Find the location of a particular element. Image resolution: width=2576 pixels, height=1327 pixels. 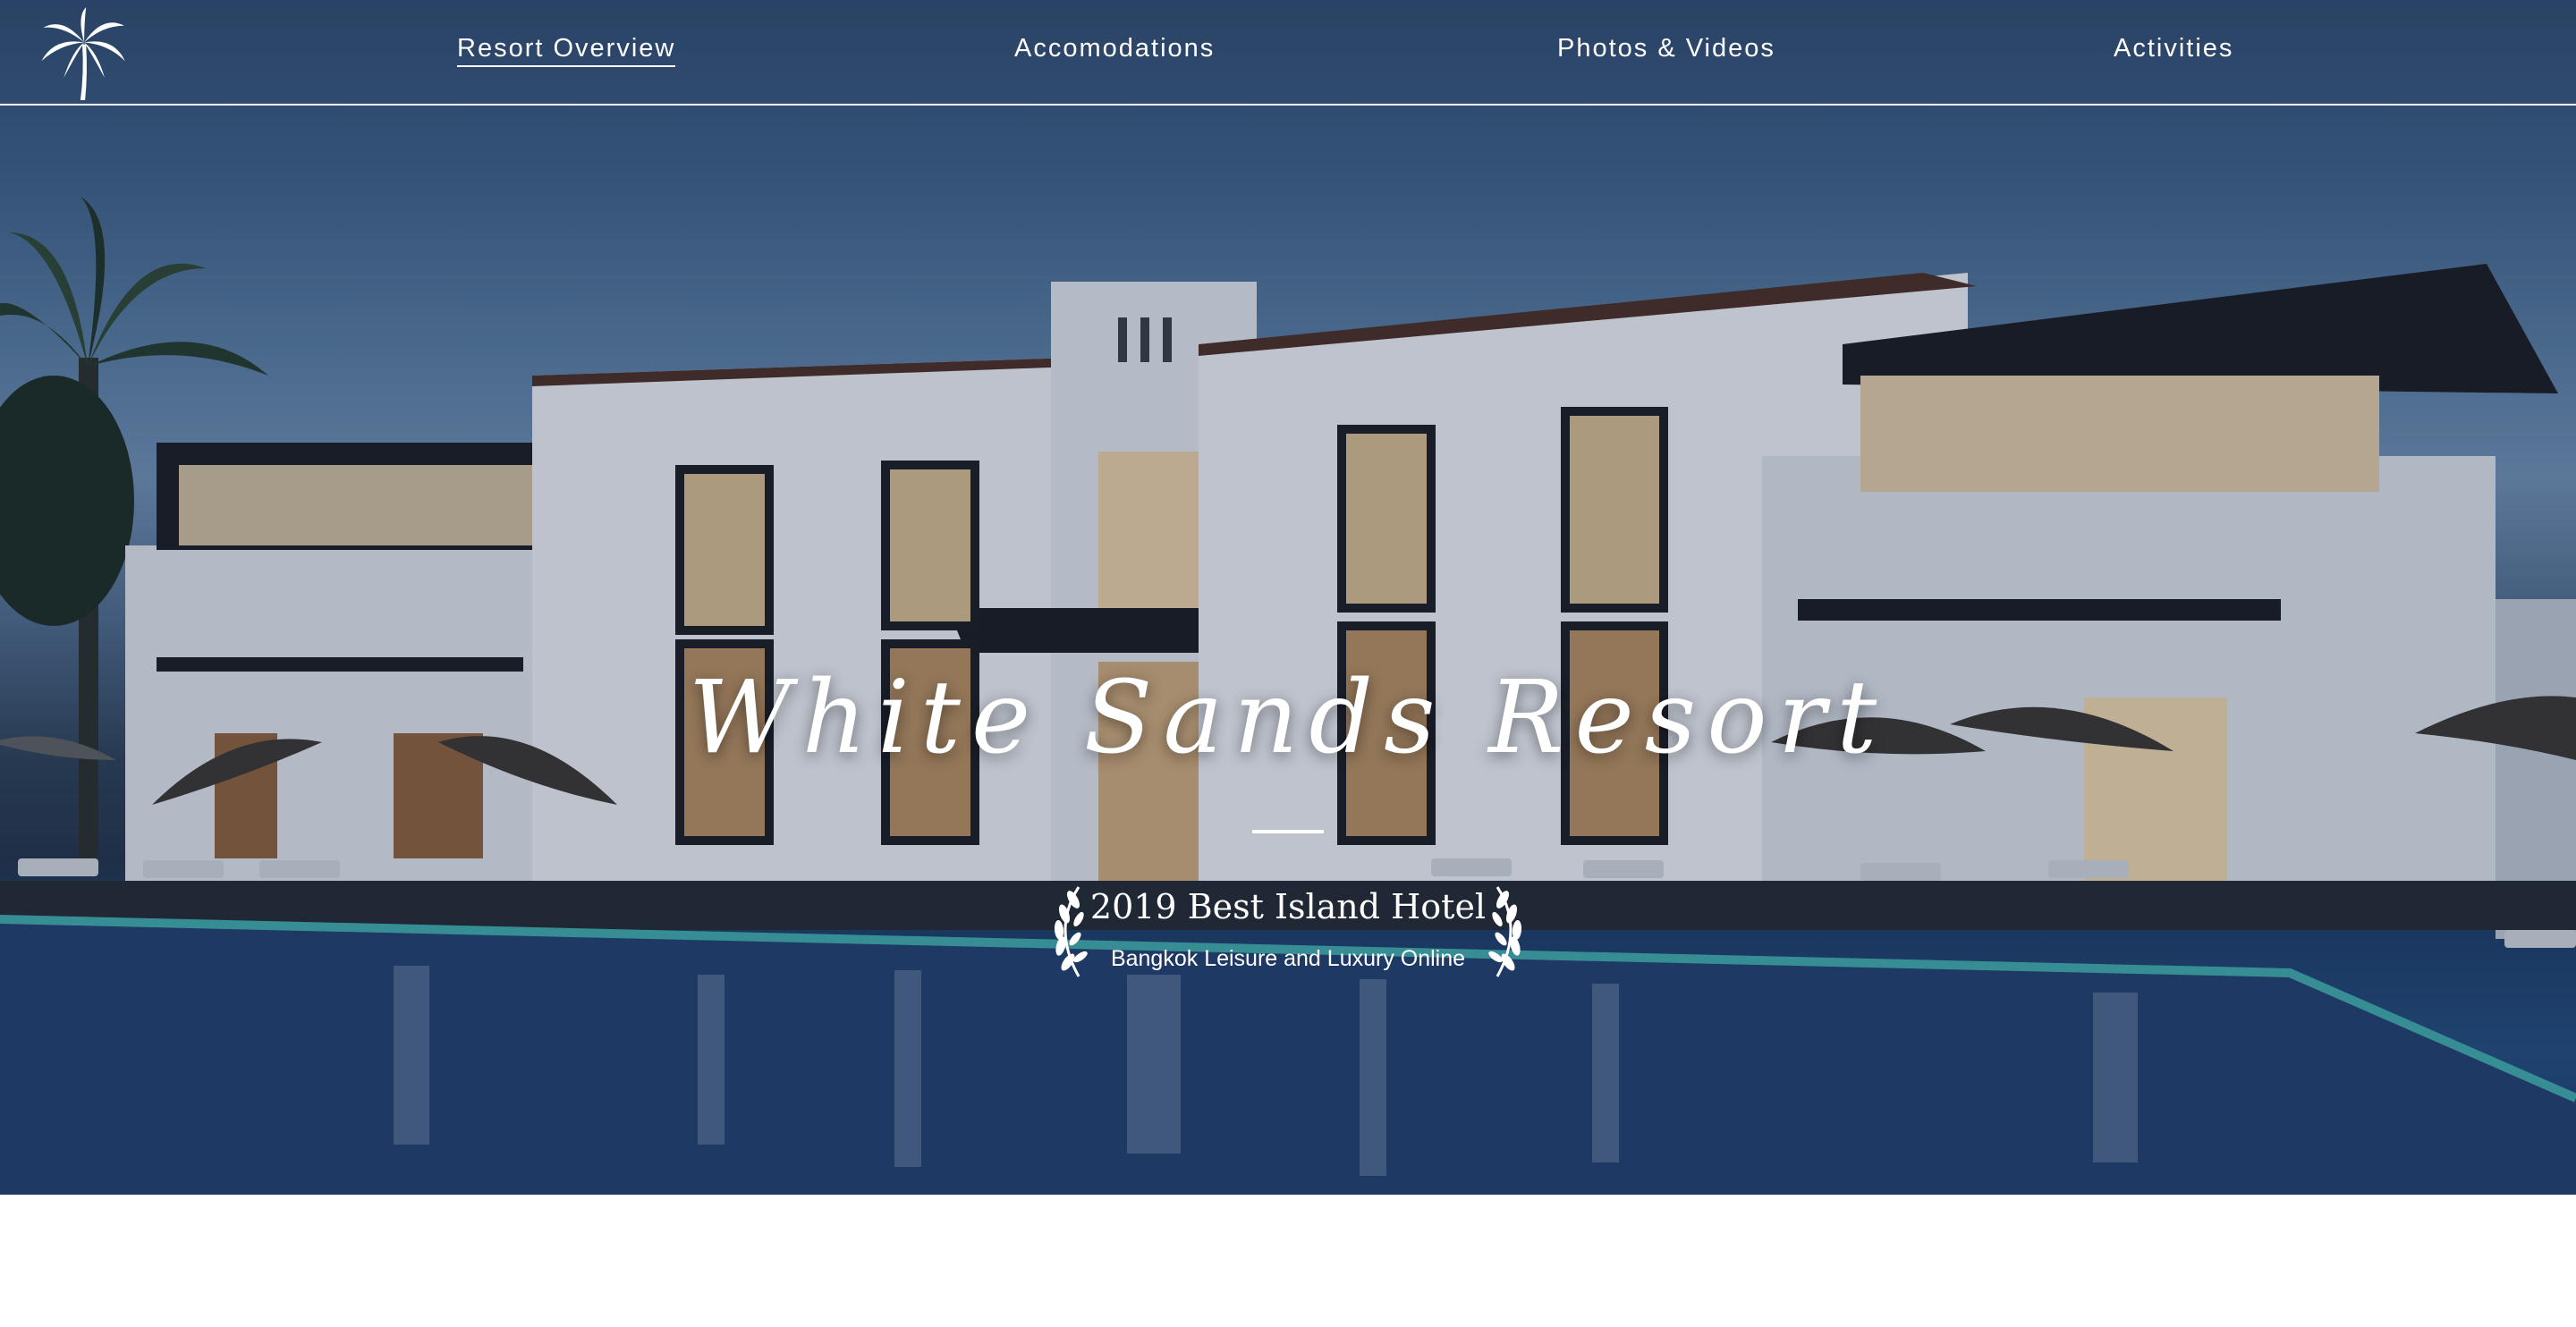

award-subtitle: Bangkok Leisure and Luxury Online is located at coordinates (1288, 958).